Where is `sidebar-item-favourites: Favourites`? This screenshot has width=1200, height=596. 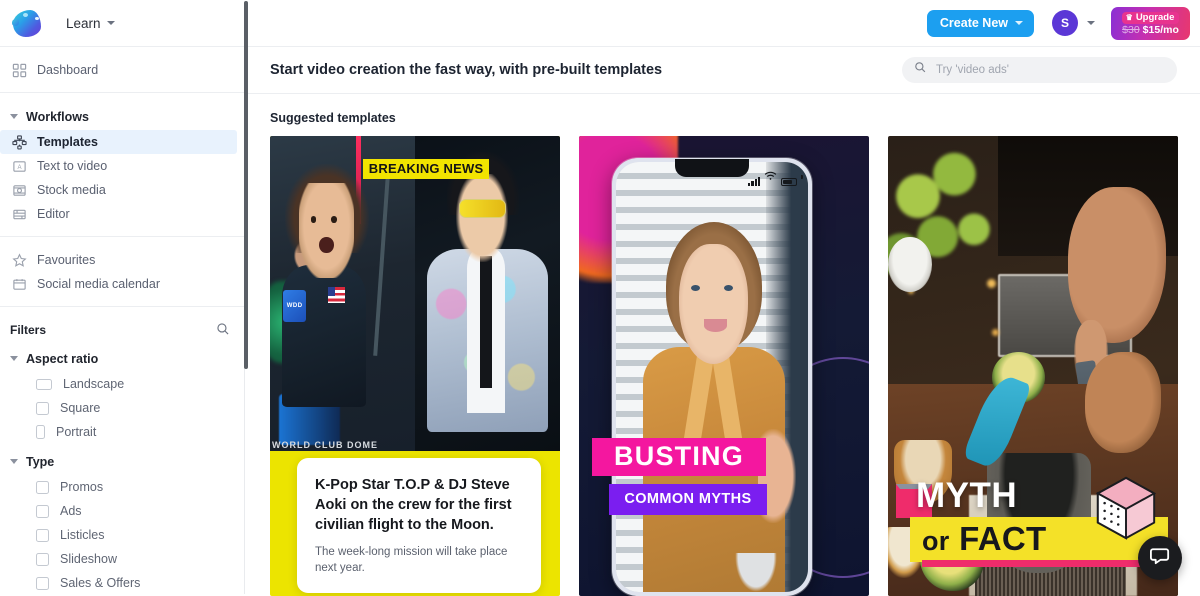 sidebar-item-favourites: Favourites is located at coordinates (118, 260).